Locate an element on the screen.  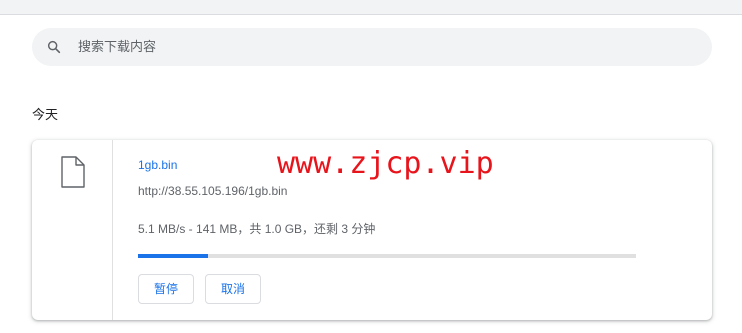
date-heading: 今天 is located at coordinates (45, 115).